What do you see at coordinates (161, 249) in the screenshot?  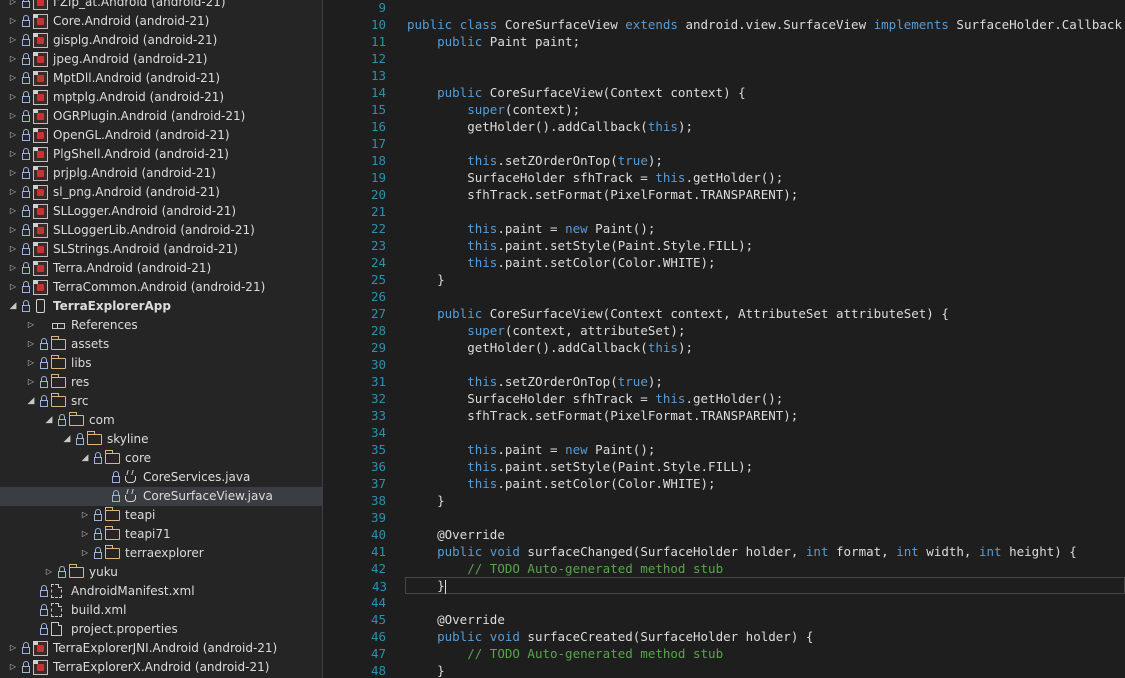 I see `tree-item: ▷ SLStrings.Android (android-21)` at bounding box center [161, 249].